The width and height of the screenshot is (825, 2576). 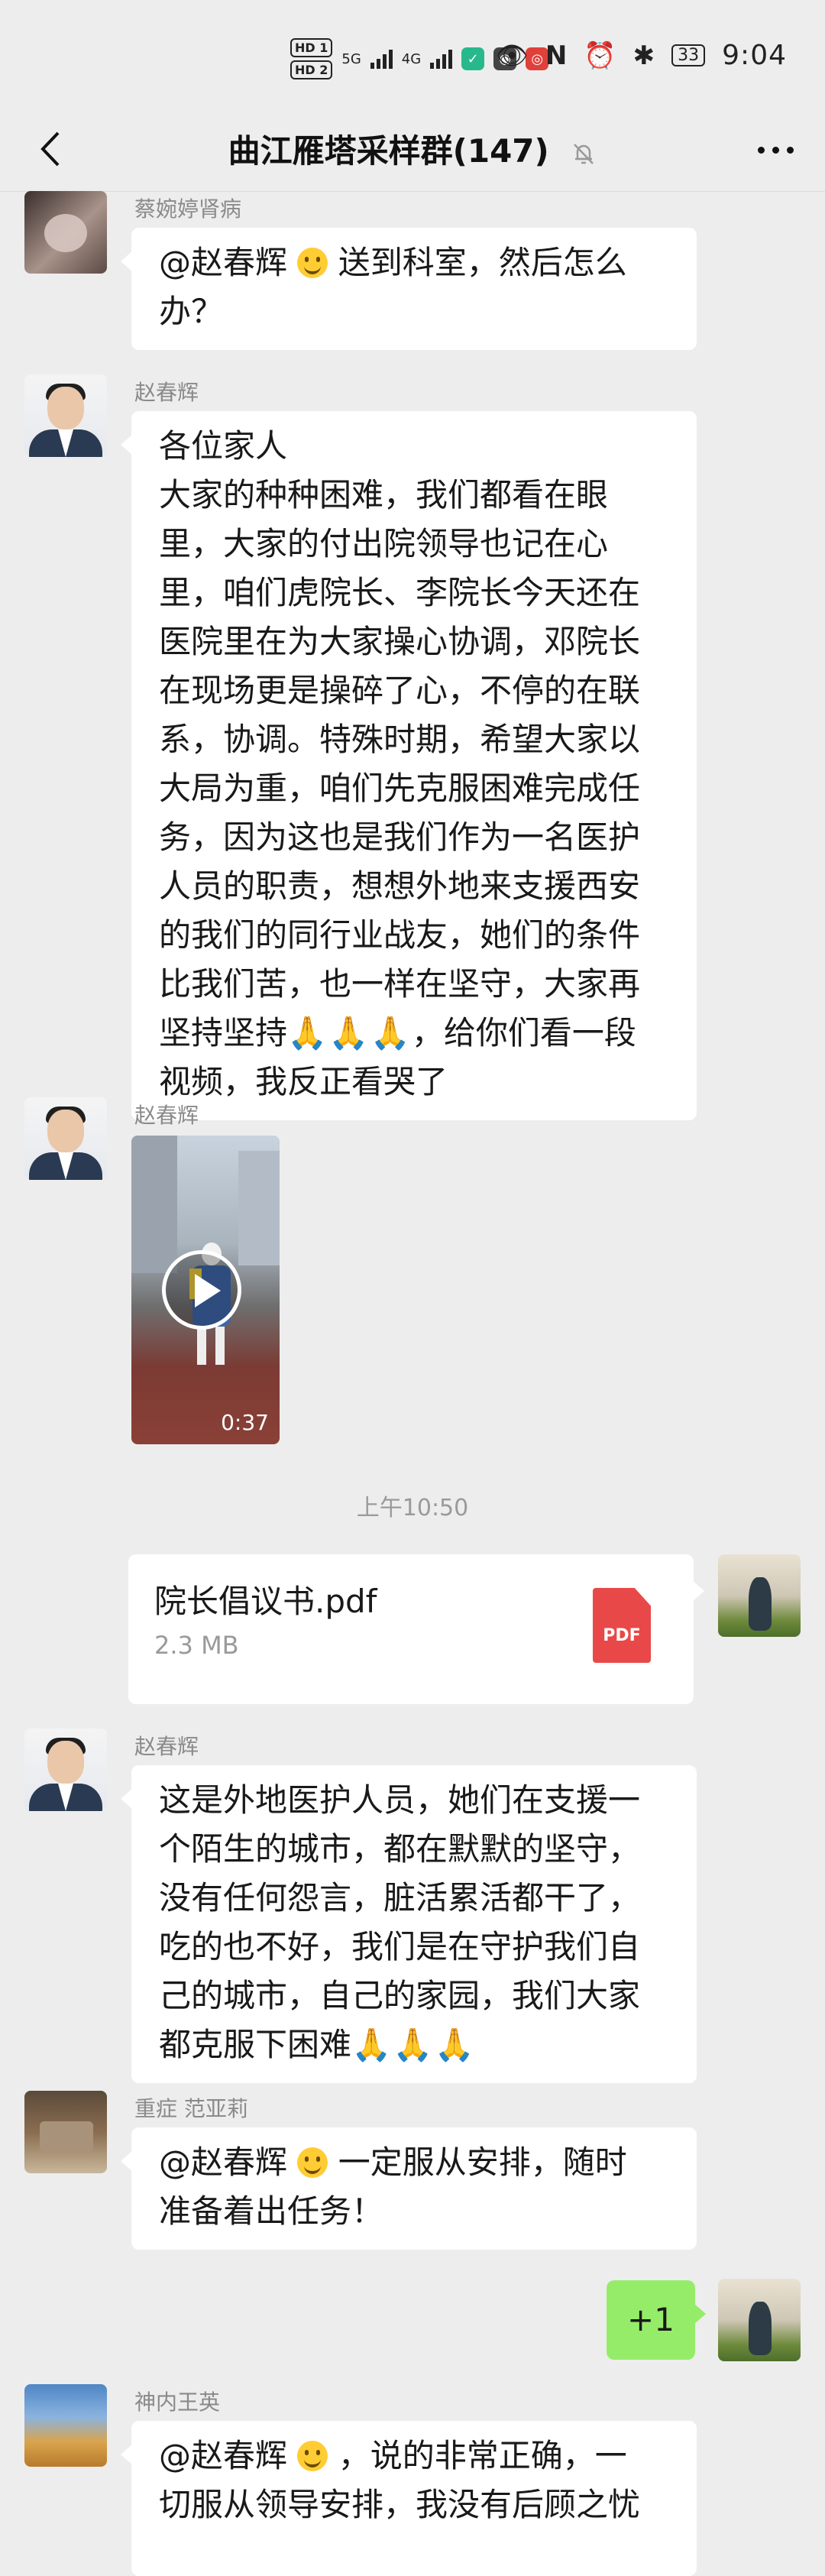 I want to click on file-message: 院长倡议书.pdf 2.3 MB PDF, so click(x=416, y=1629).